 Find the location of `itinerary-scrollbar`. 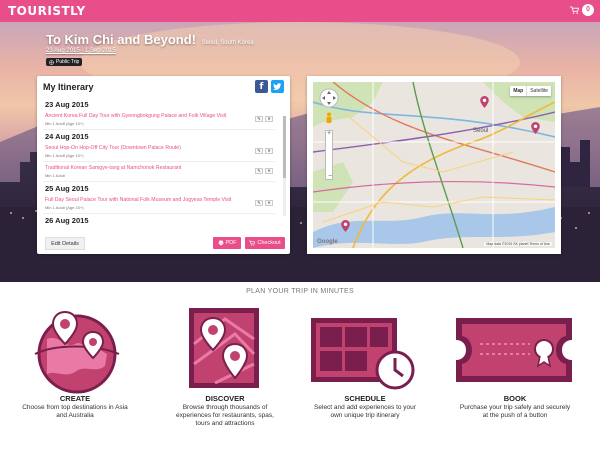

itinerary-scrollbar is located at coordinates (284, 166).